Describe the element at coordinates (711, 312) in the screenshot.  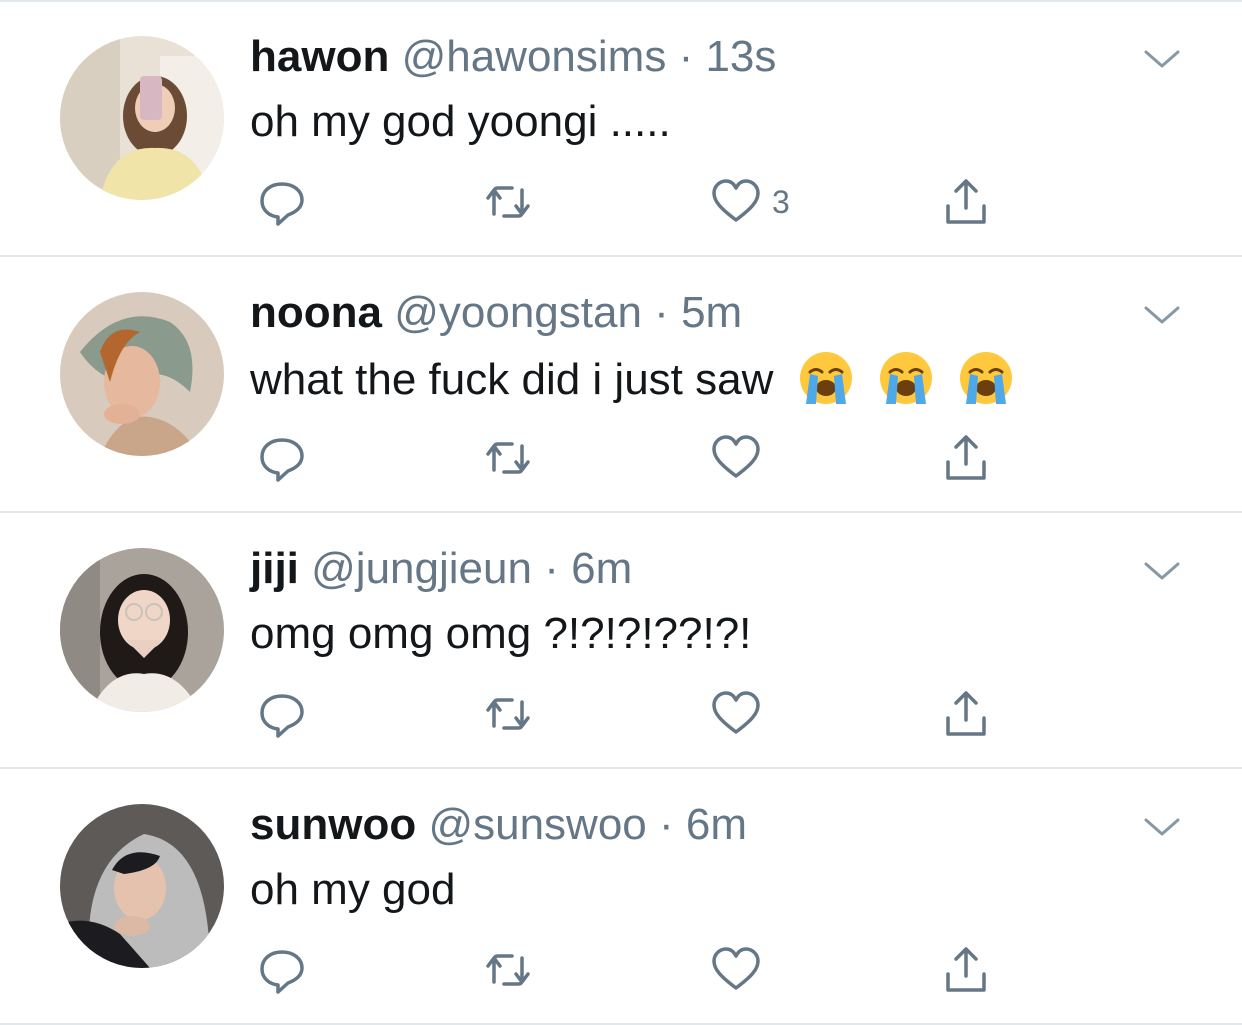
I see `timestamp: 5m` at that location.